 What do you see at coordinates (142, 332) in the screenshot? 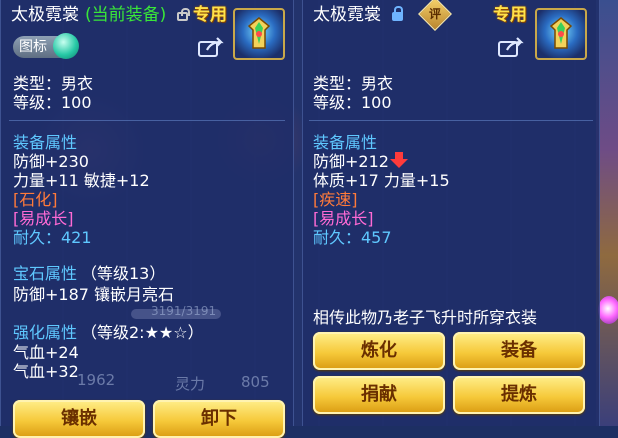
I see `enhance-level: （等级2:★★☆）` at bounding box center [142, 332].